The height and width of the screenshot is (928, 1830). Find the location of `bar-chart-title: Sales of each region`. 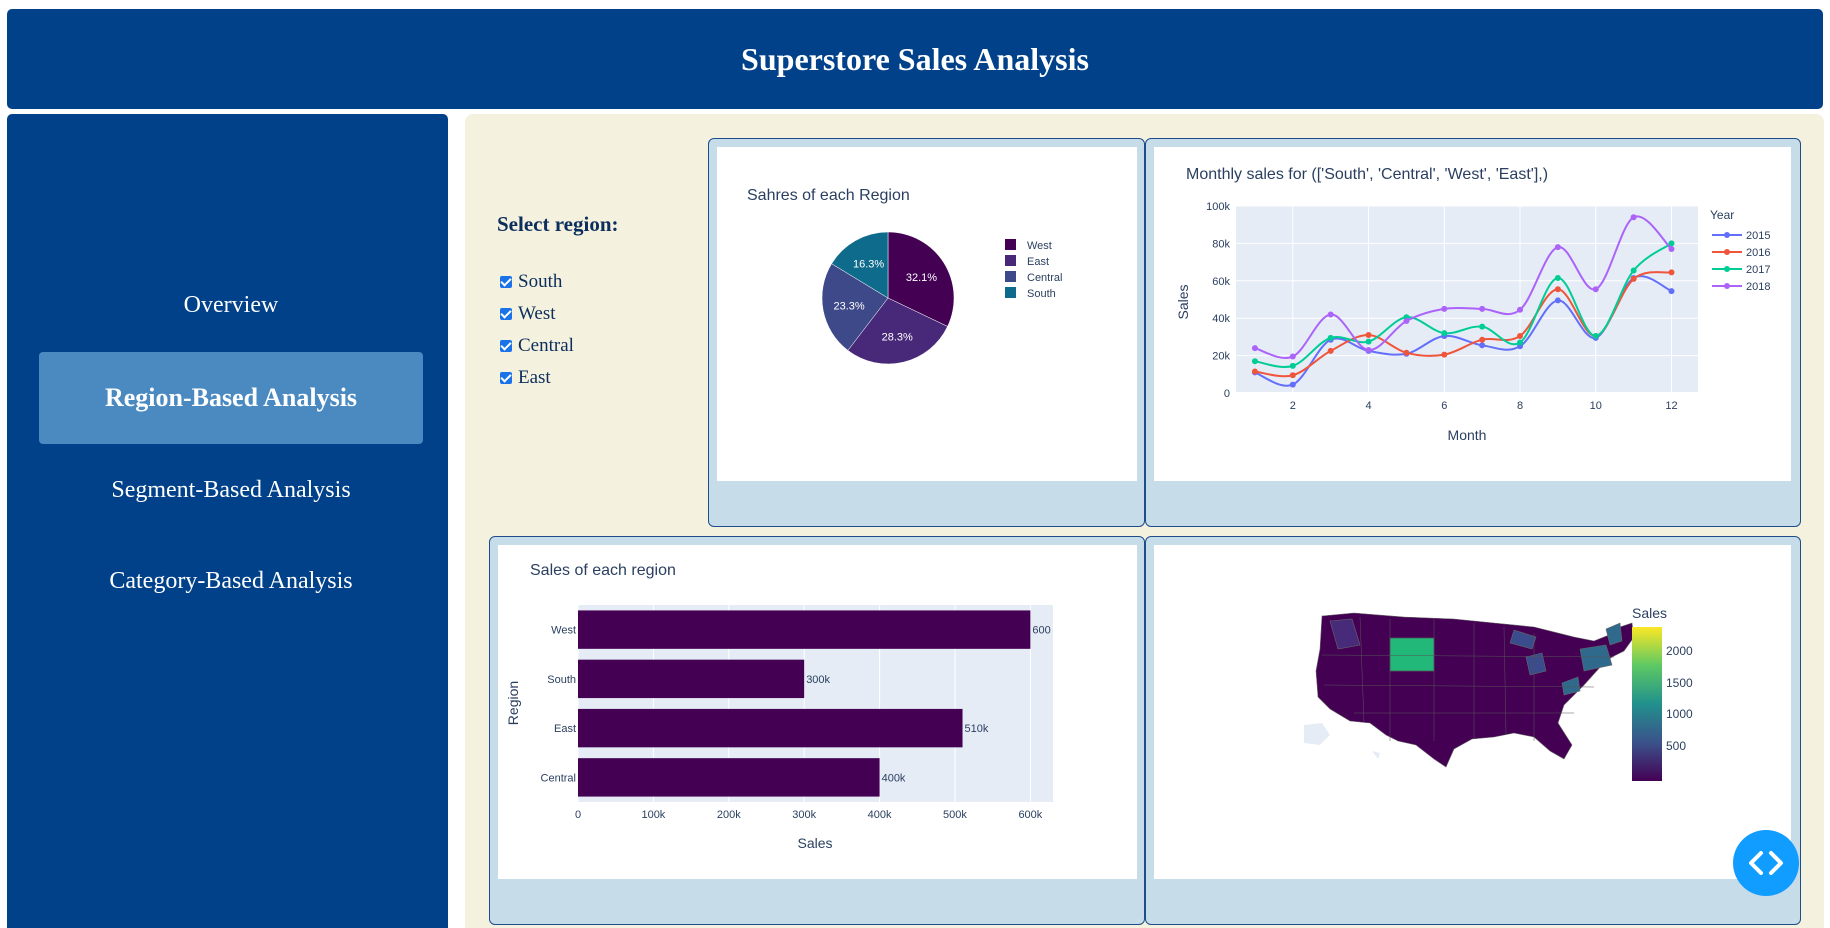

bar-chart-title: Sales of each region is located at coordinates (603, 570).